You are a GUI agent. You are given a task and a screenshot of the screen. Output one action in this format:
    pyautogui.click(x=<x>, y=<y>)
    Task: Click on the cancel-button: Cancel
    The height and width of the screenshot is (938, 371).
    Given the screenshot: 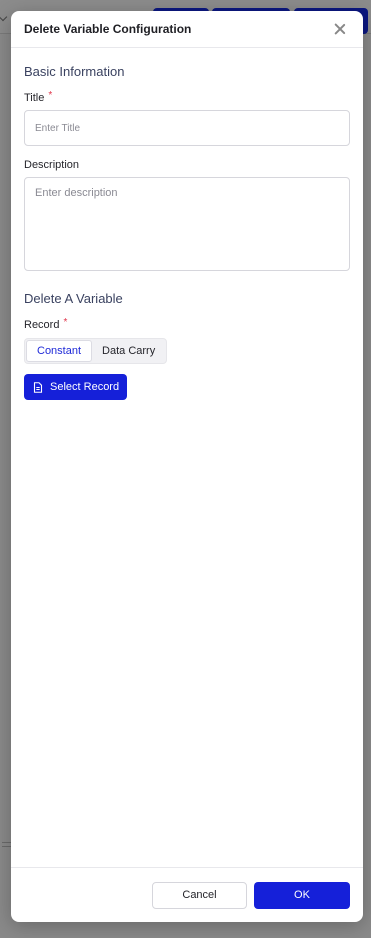 What is the action you would take?
    pyautogui.click(x=199, y=895)
    